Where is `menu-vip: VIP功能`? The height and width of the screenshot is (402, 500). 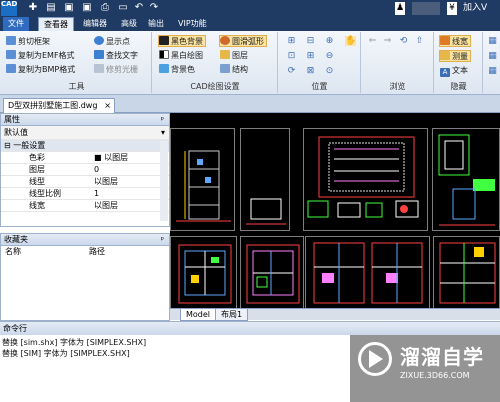
menu-vip: VIP功能 is located at coordinates (192, 24).